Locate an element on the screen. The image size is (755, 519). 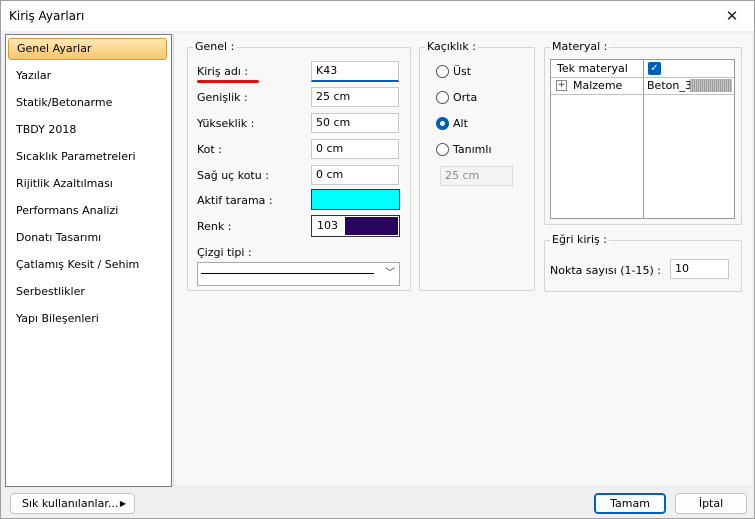
radio-tanimli is located at coordinates (442, 149).